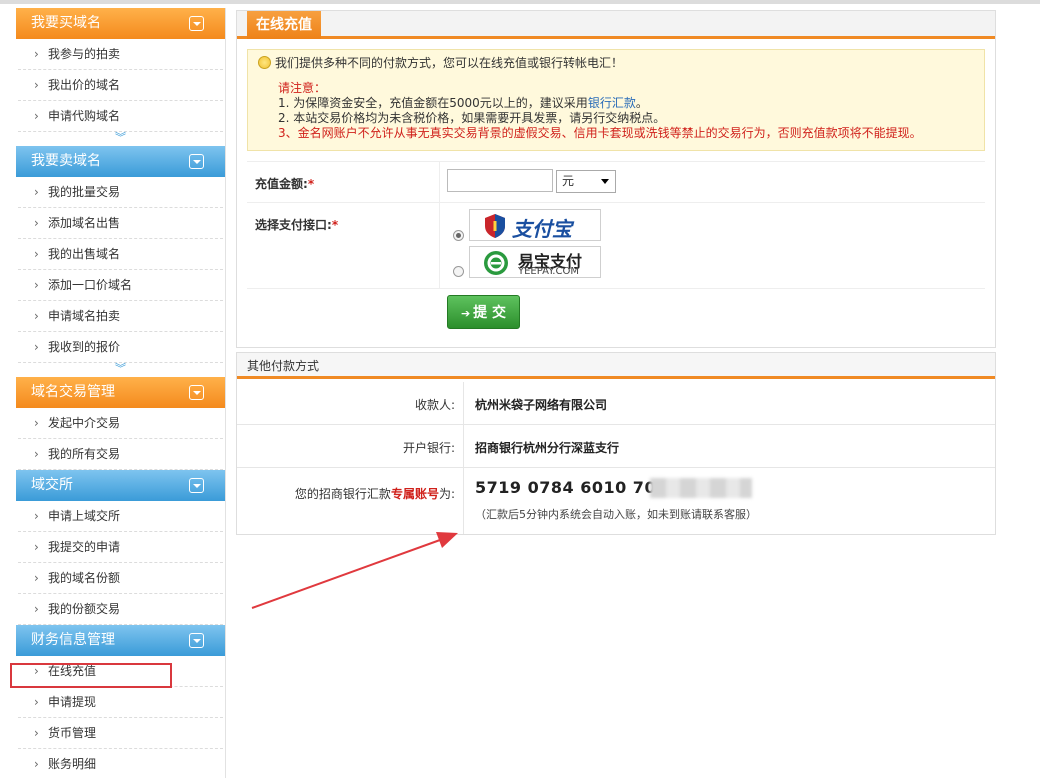  What do you see at coordinates (120, 23) in the screenshot?
I see `sidebar-section-buy-domain: 我要买域名` at bounding box center [120, 23].